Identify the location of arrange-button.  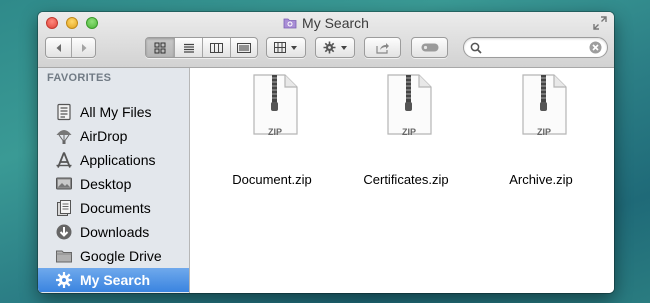
(286, 47).